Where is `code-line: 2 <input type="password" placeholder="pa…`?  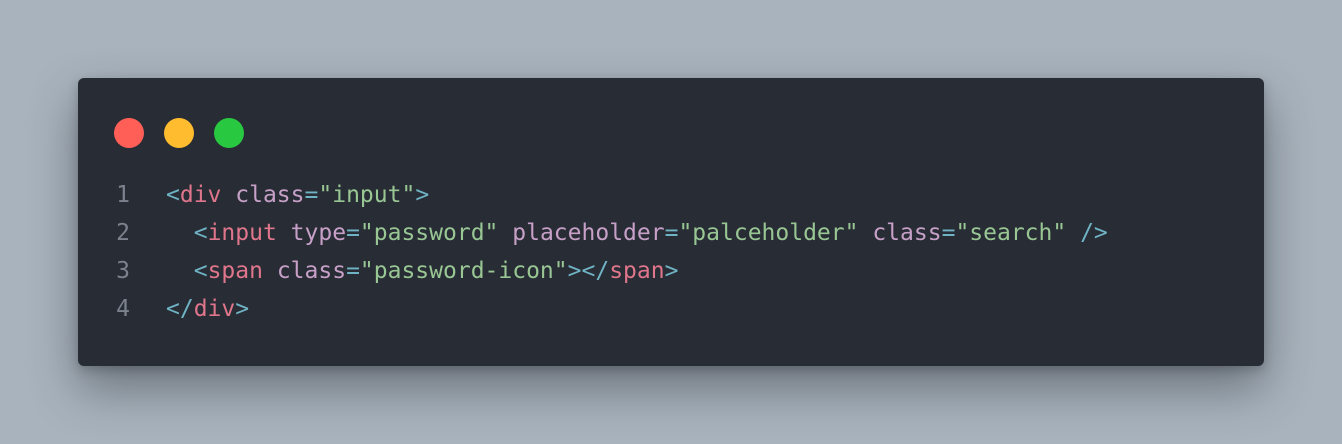
code-line: 2 <input type="password" placeholder="pa… is located at coordinates (671, 233).